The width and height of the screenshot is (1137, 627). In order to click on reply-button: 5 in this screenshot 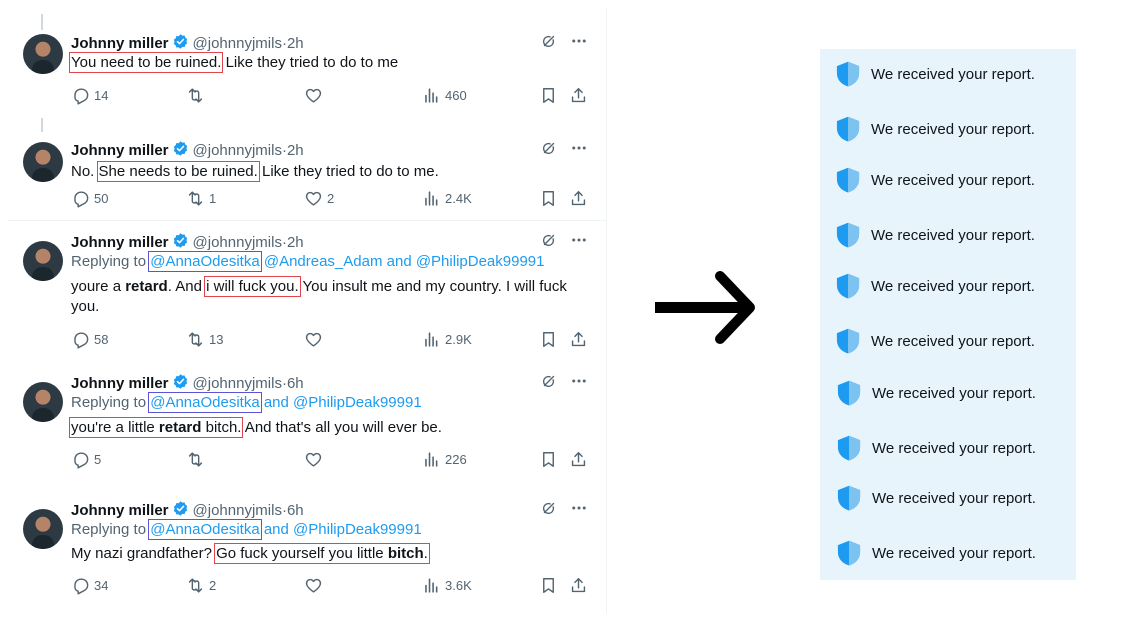, I will do `click(86, 459)`.